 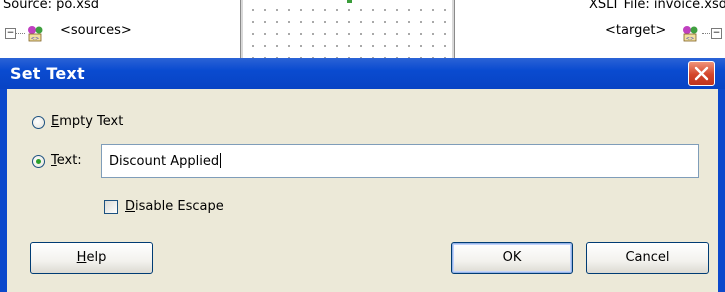 I want to click on sources-node-label: <sources>, so click(x=96, y=30).